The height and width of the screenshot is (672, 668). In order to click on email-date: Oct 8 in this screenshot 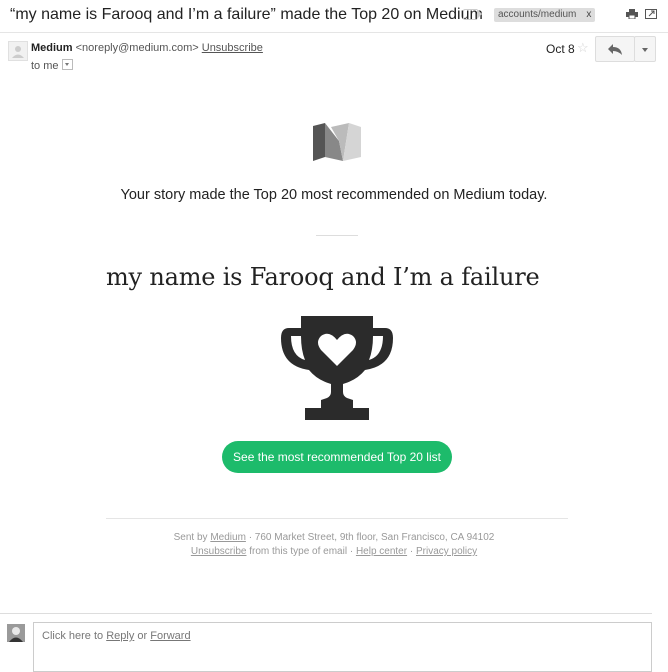, I will do `click(560, 49)`.